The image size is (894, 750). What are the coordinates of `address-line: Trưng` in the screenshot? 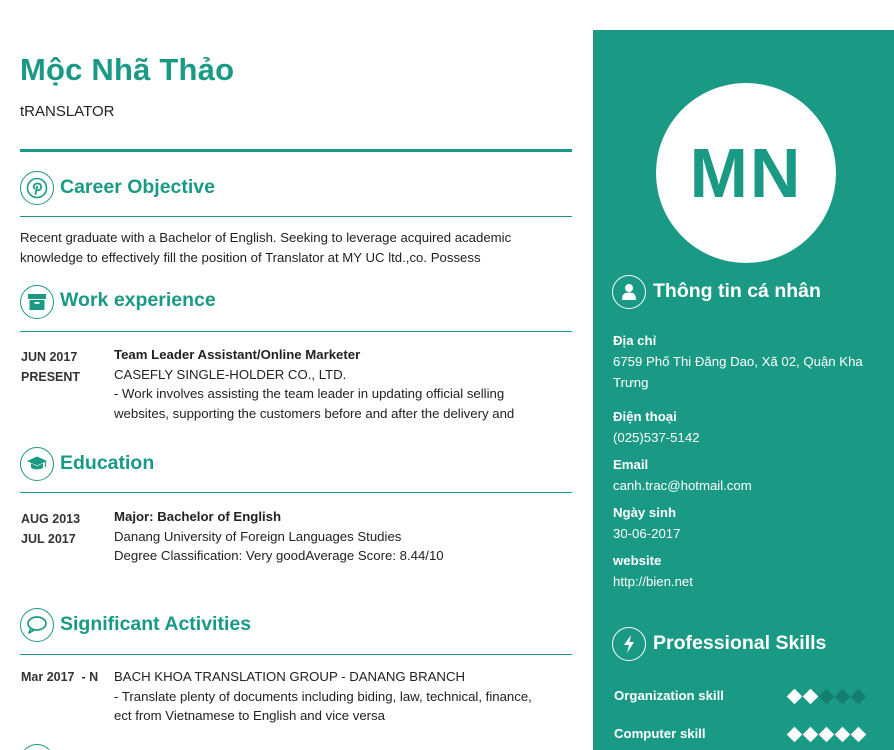 It's located at (631, 382).